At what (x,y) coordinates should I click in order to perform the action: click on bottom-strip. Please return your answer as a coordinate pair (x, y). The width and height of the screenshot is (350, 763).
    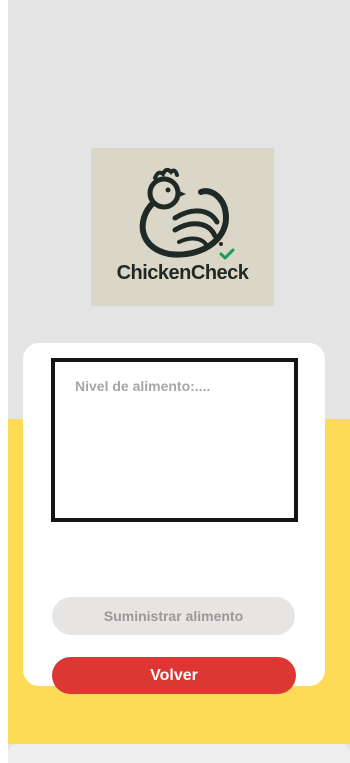
    Looking at the image, I should click on (179, 753).